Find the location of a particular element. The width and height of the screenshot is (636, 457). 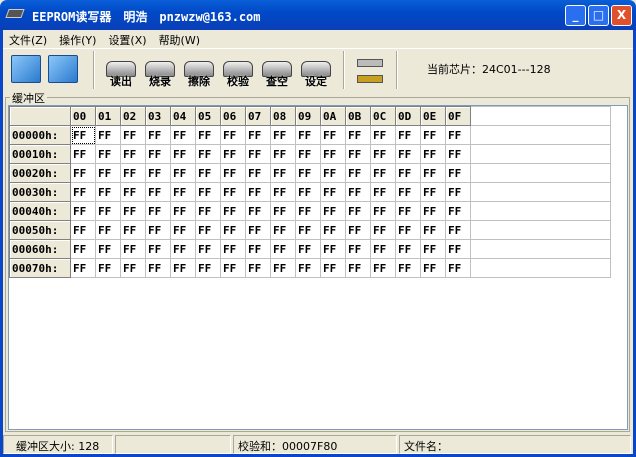

verify-button: 校验 is located at coordinates (238, 71).